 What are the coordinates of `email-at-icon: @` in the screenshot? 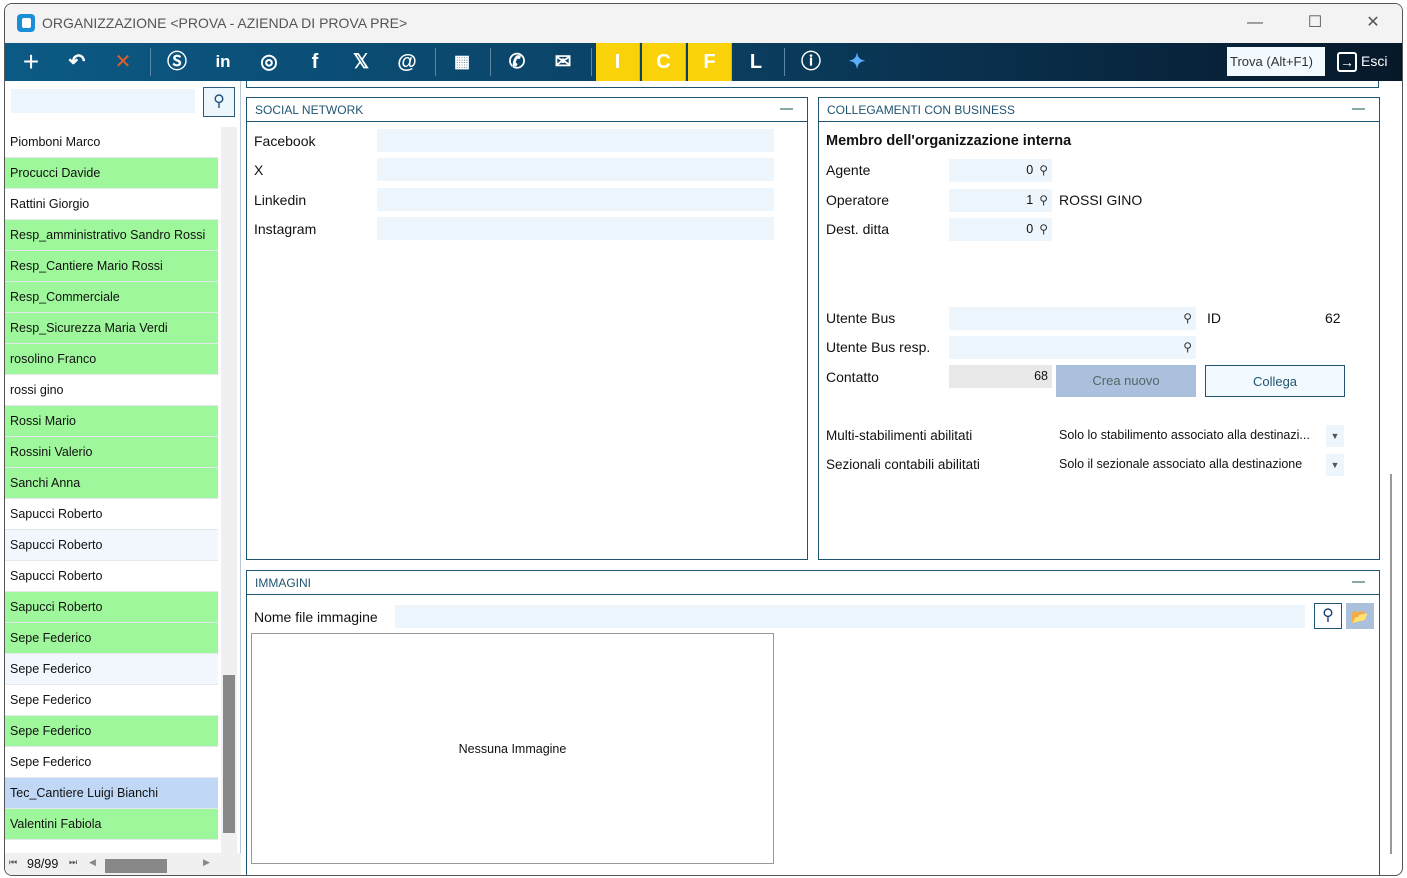 It's located at (407, 62).